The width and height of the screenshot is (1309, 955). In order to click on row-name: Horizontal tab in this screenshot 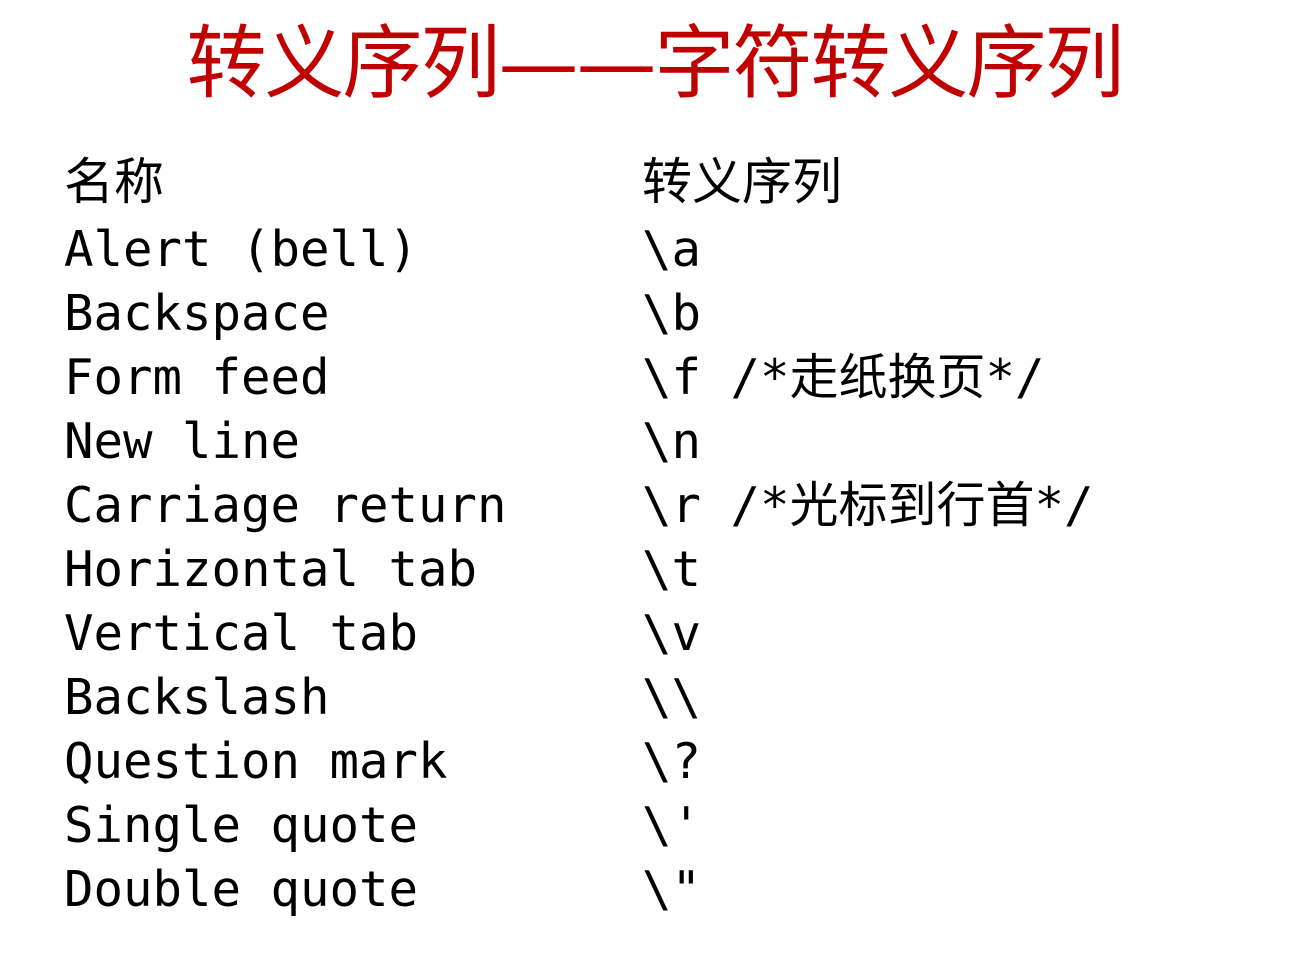, I will do `click(271, 569)`.